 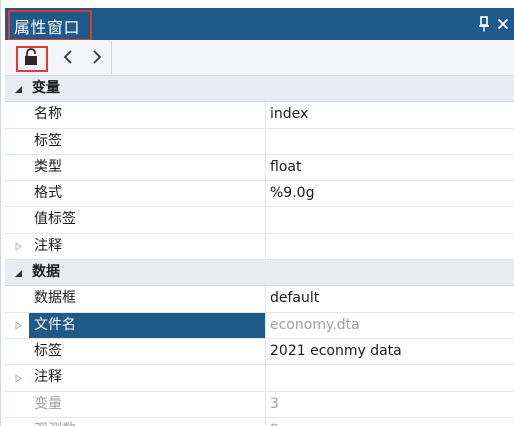 I want to click on property-row-value-label: 值标签, so click(x=259, y=220).